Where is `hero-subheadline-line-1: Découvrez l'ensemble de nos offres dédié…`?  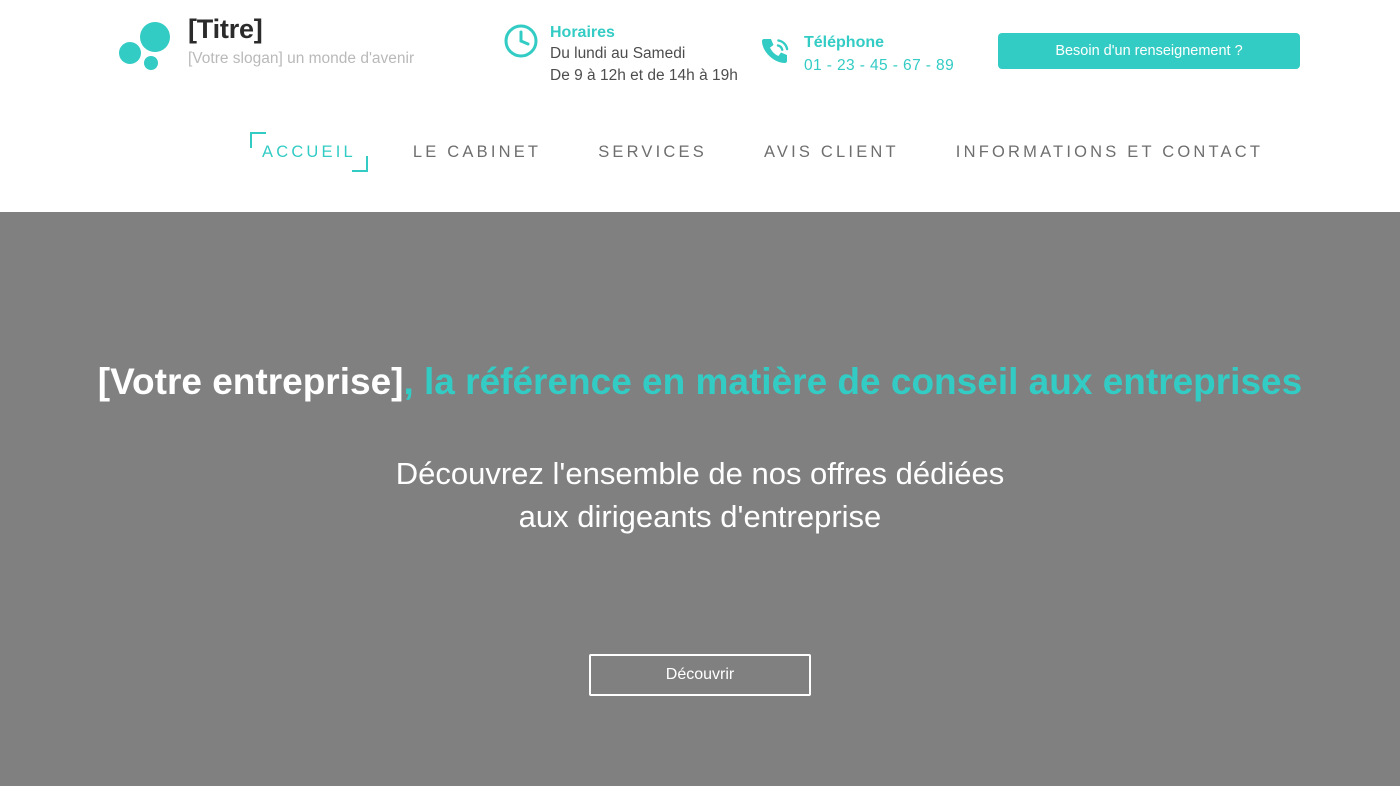 hero-subheadline-line-1: Découvrez l'ensemble de nos offres dédié… is located at coordinates (700, 473).